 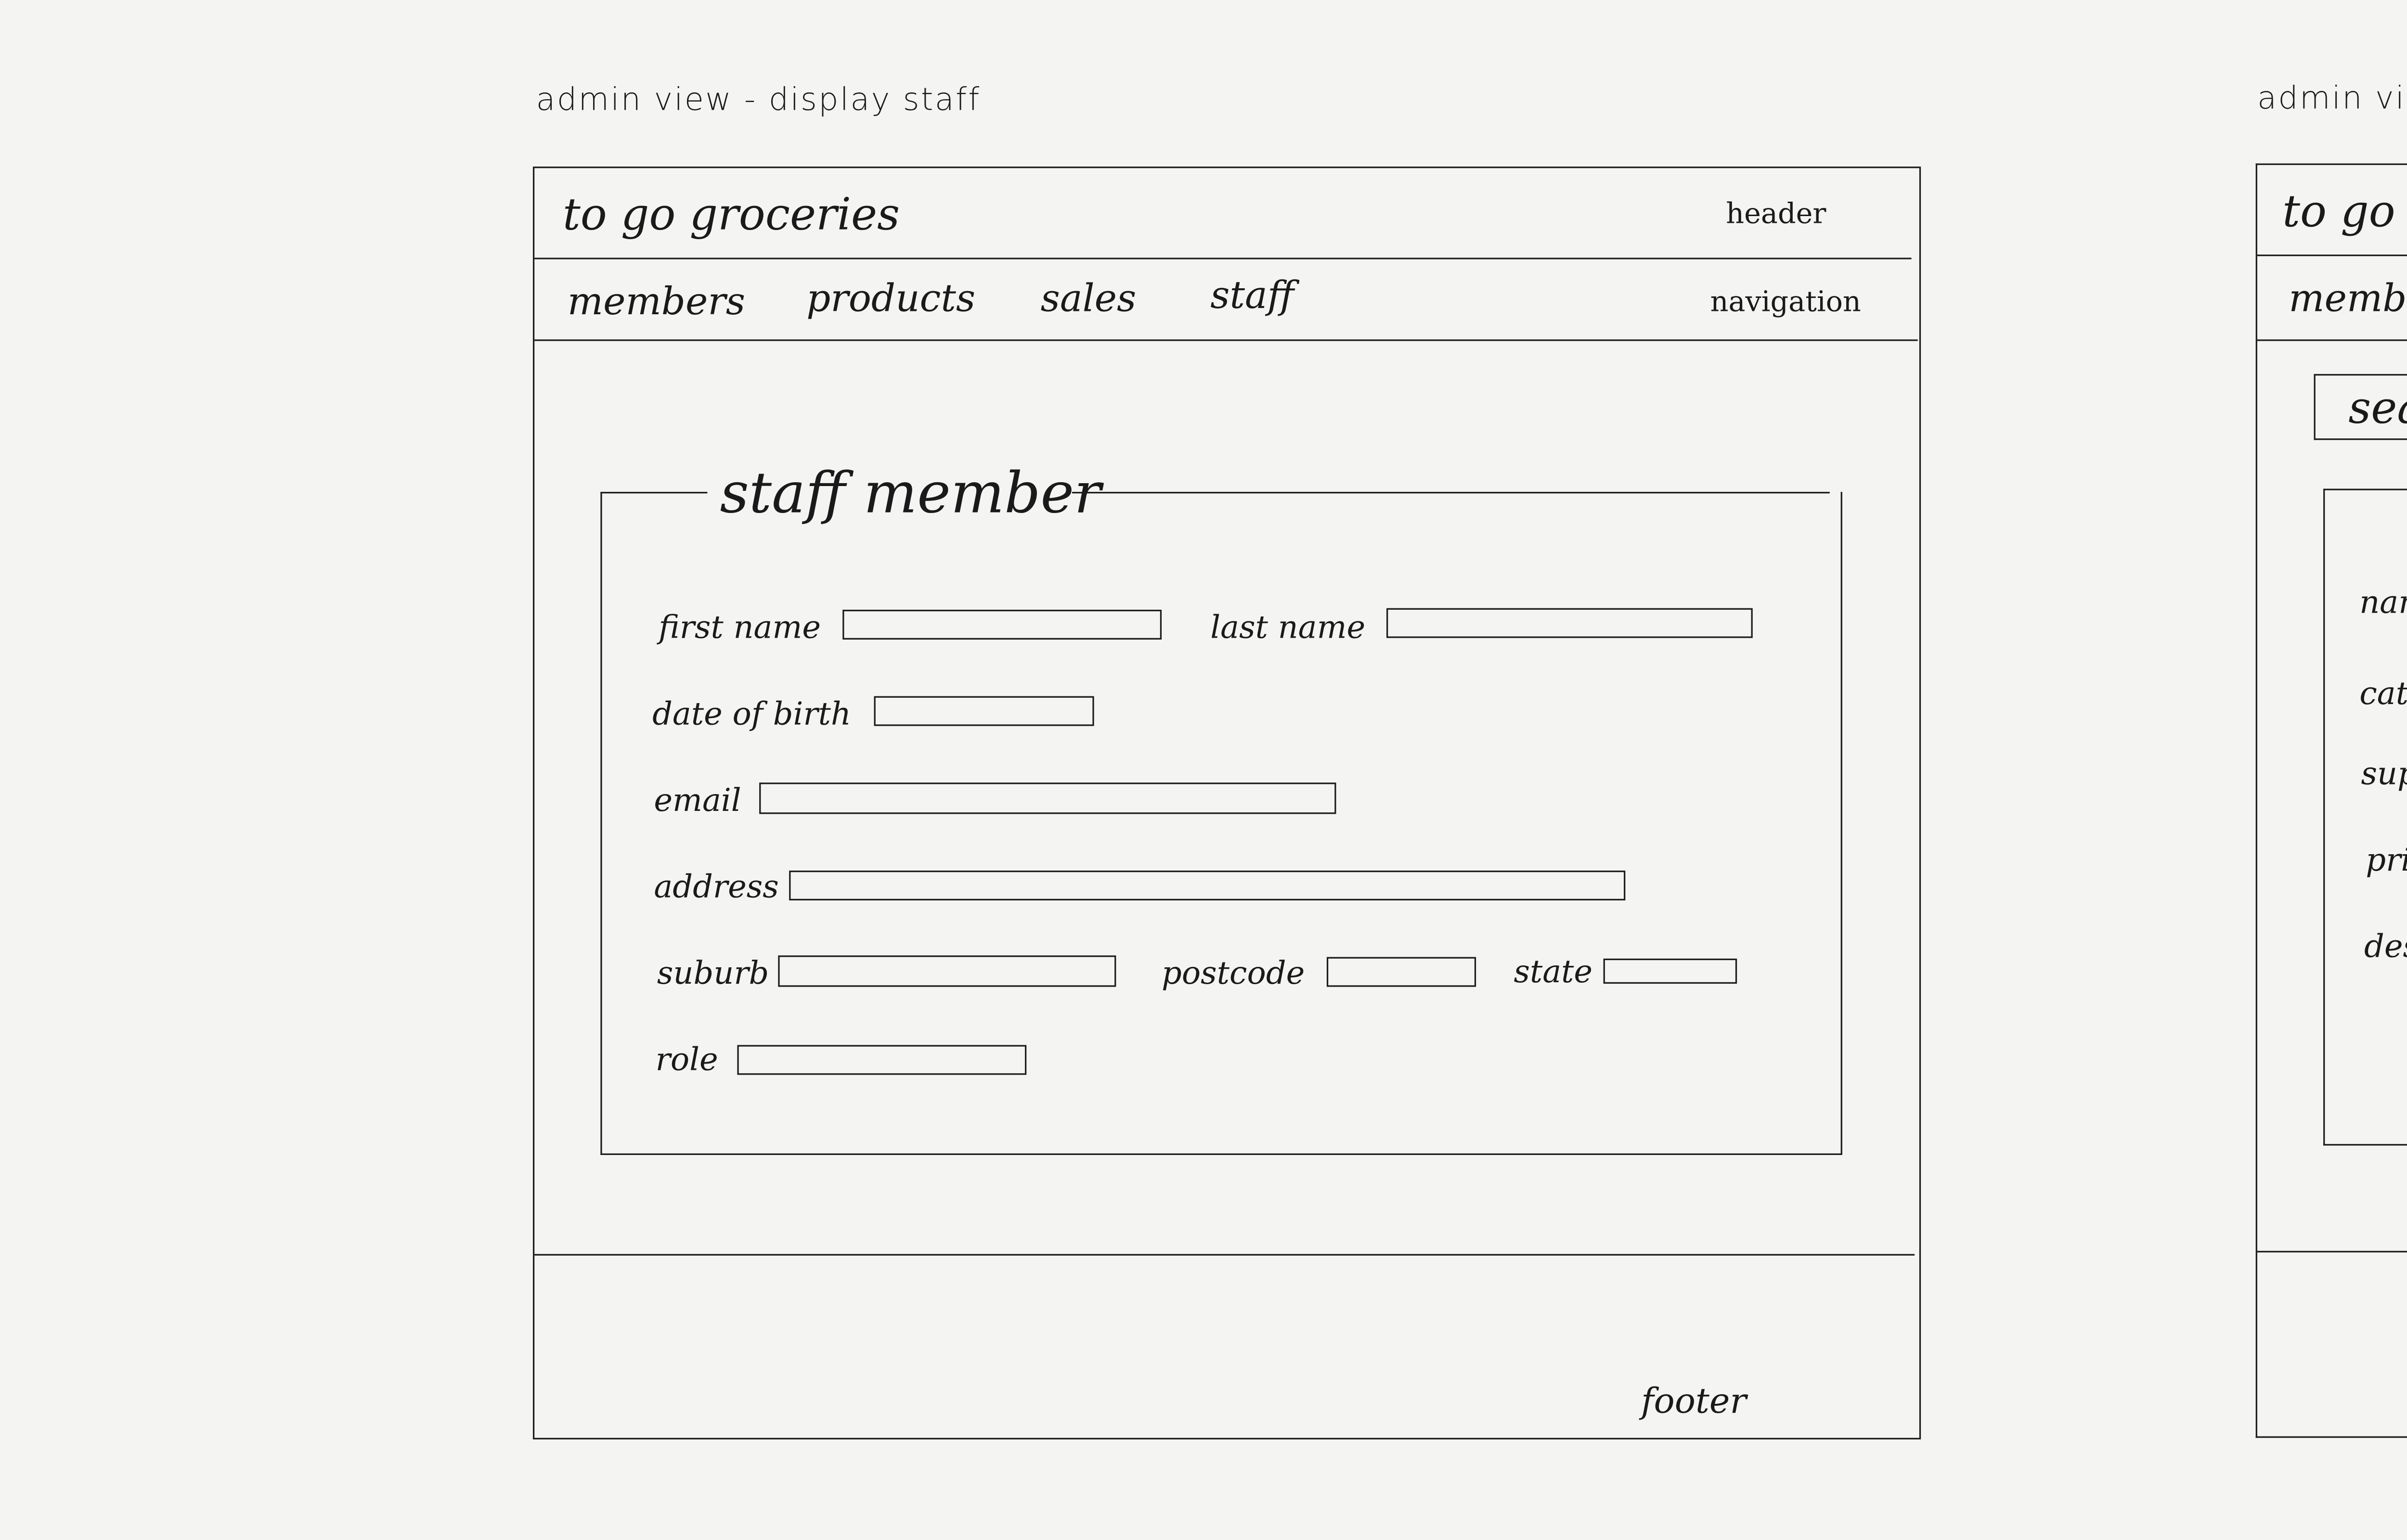 I want to click on email-field, so click(x=1047, y=798).